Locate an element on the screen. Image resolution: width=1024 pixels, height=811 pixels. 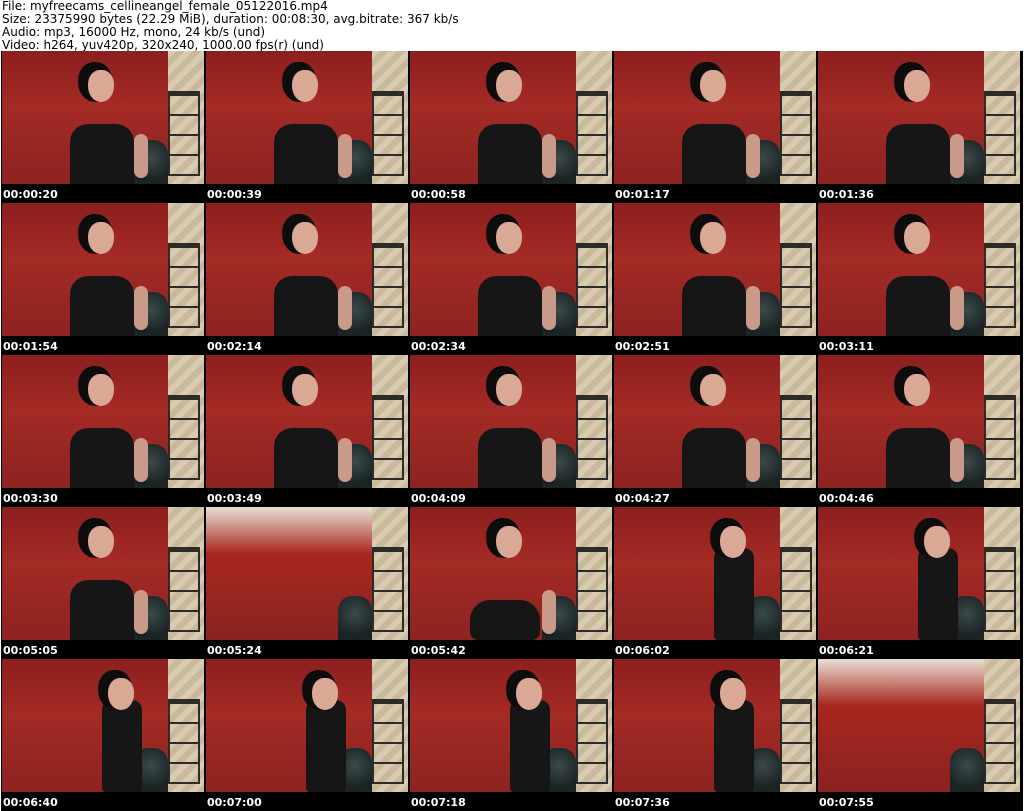
thumbnail-cell: 00:02:34 is located at coordinates (511, 279).